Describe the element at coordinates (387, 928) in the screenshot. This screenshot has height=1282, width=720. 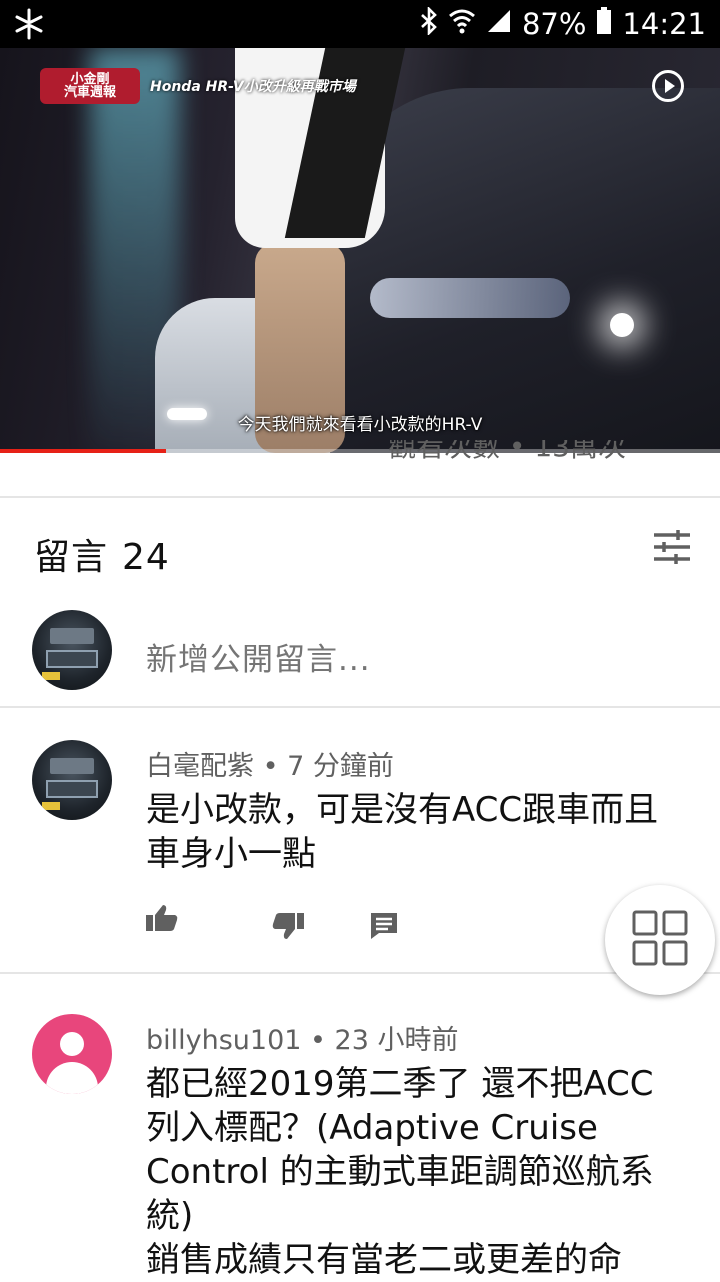
I see `reply-icon` at that location.